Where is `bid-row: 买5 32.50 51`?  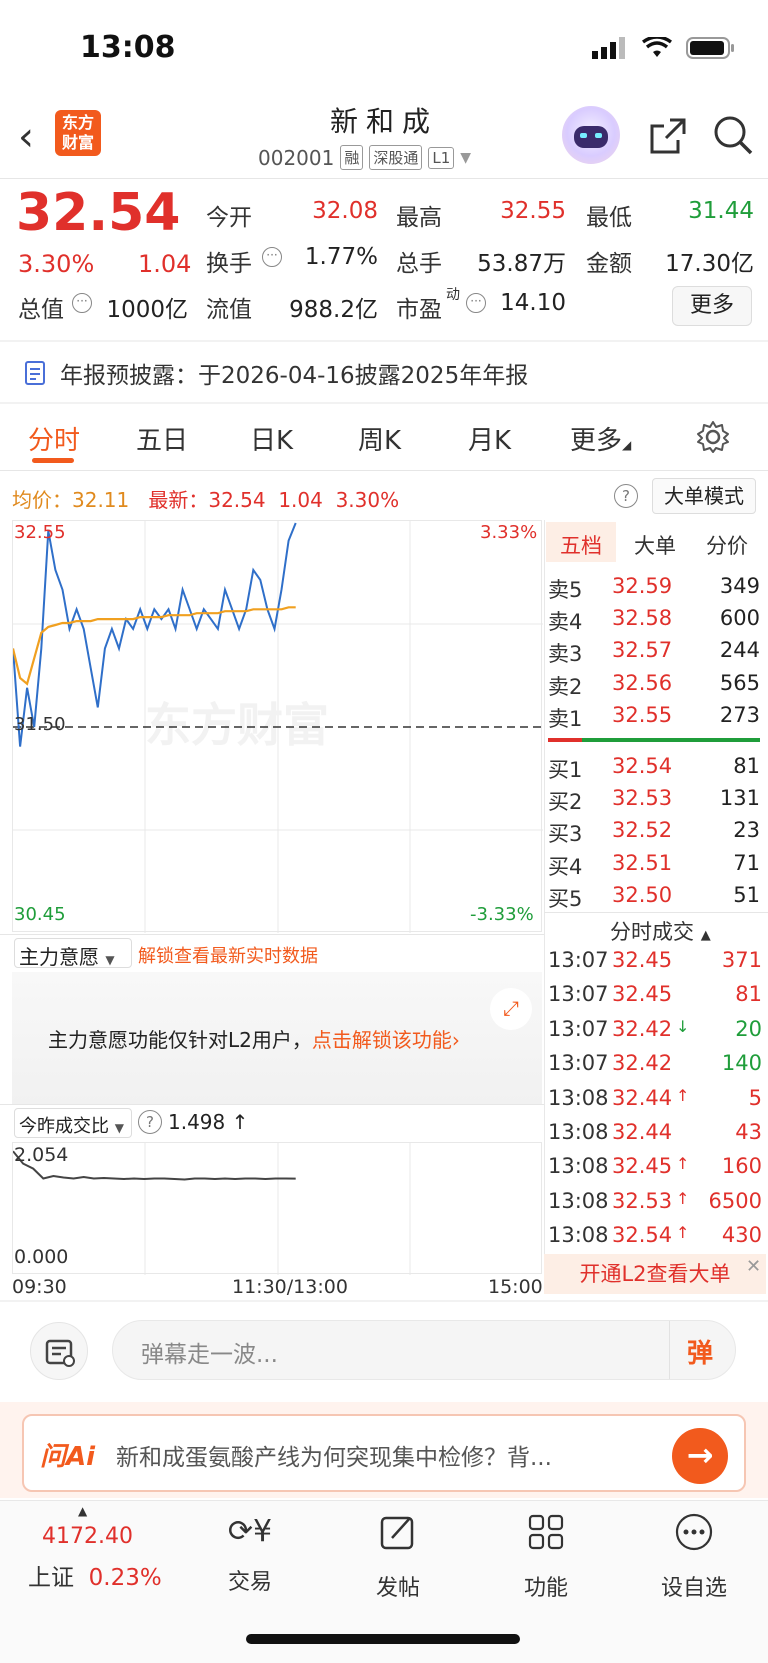
bid-row: 买5 32.50 51 is located at coordinates (654, 898).